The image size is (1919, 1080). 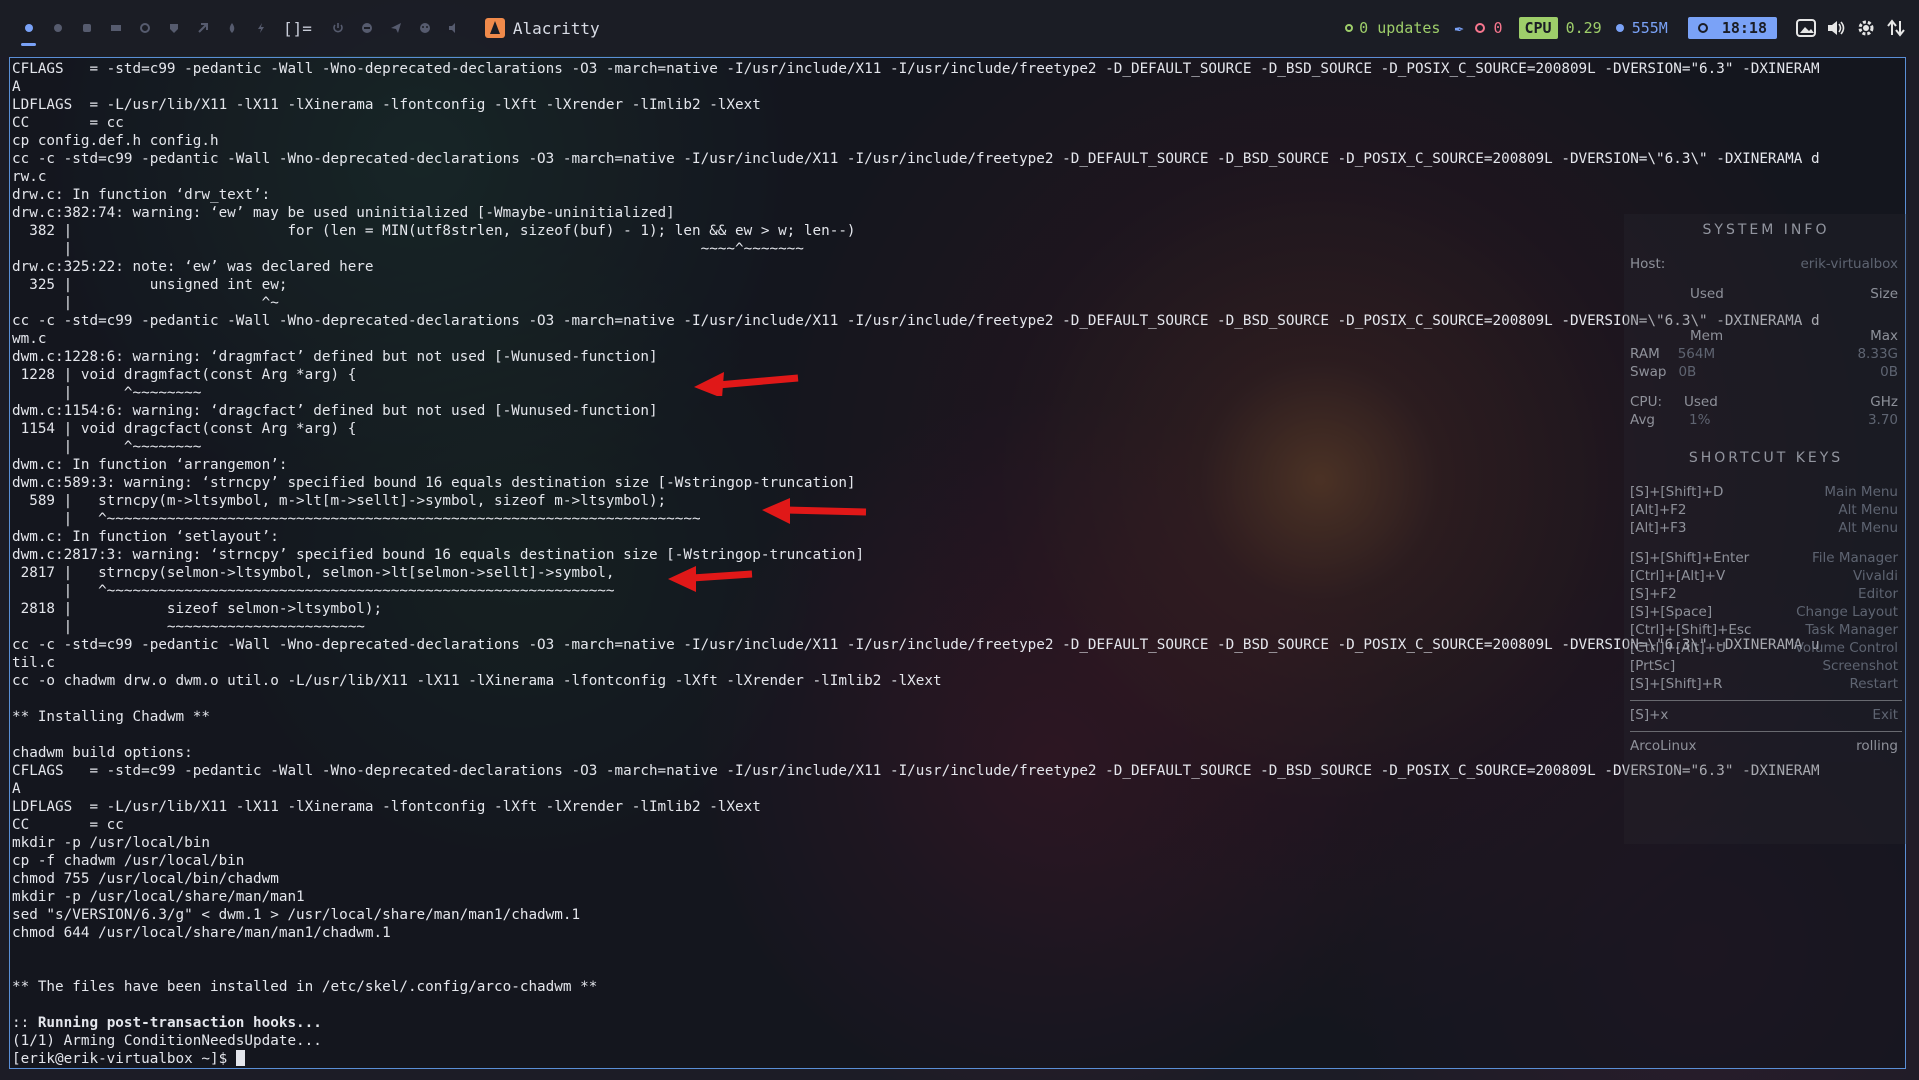 I want to click on shell-prompt: [erik@erik-virtualbox ~]$, so click(x=124, y=1059).